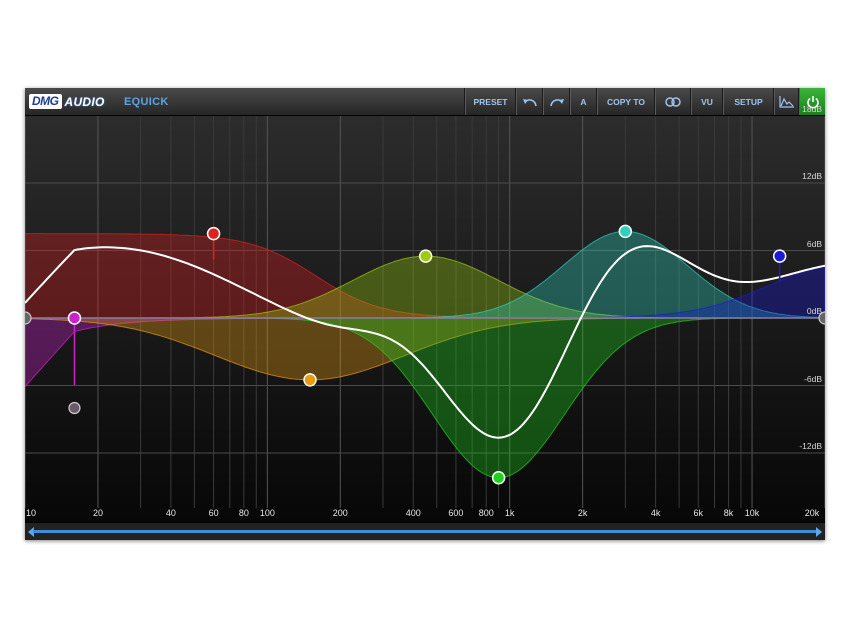  What do you see at coordinates (810, 446) in the screenshot?
I see `db-label: -12dB` at bounding box center [810, 446].